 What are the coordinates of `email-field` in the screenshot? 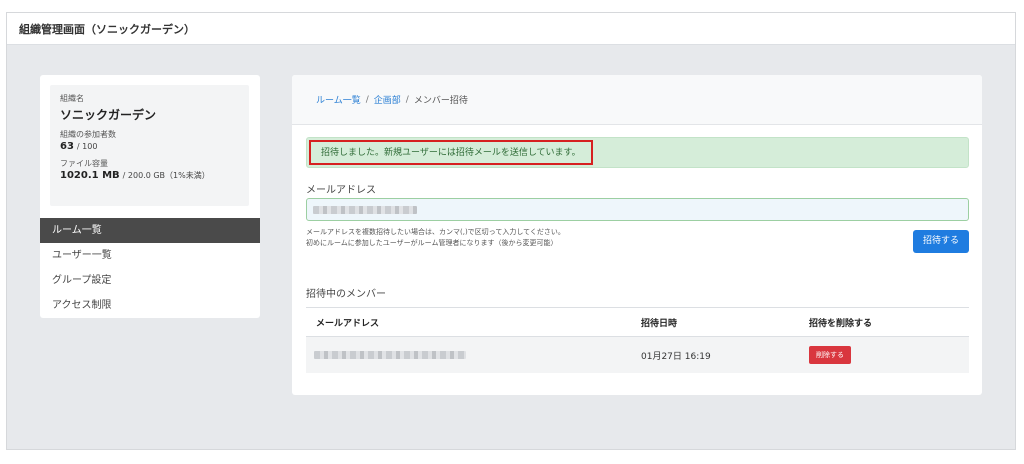 It's located at (637, 209).